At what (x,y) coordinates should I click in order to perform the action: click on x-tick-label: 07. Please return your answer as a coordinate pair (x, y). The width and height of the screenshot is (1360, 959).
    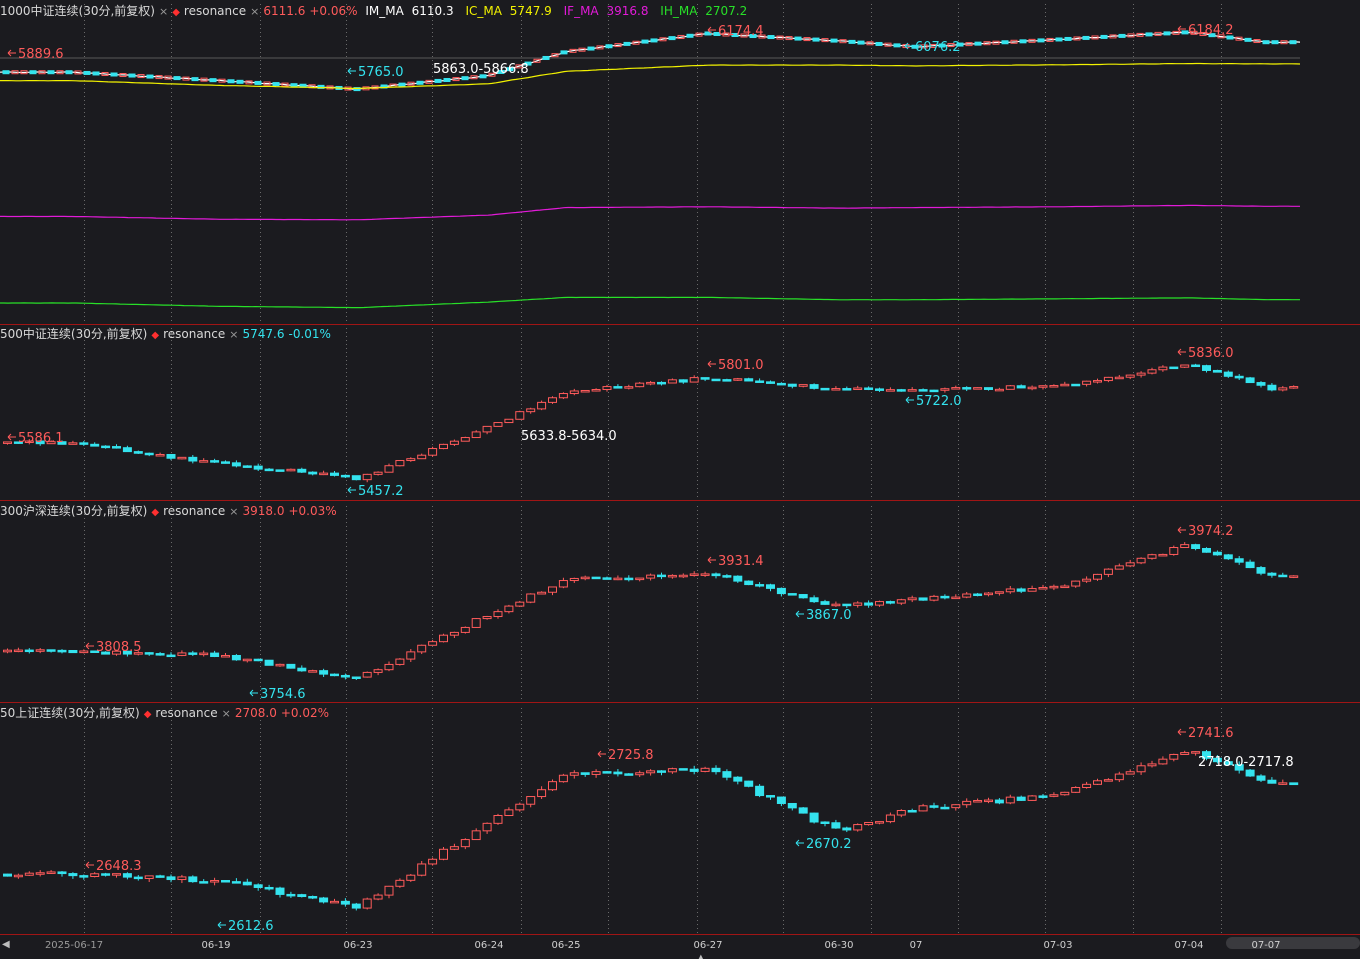
    Looking at the image, I should click on (916, 945).